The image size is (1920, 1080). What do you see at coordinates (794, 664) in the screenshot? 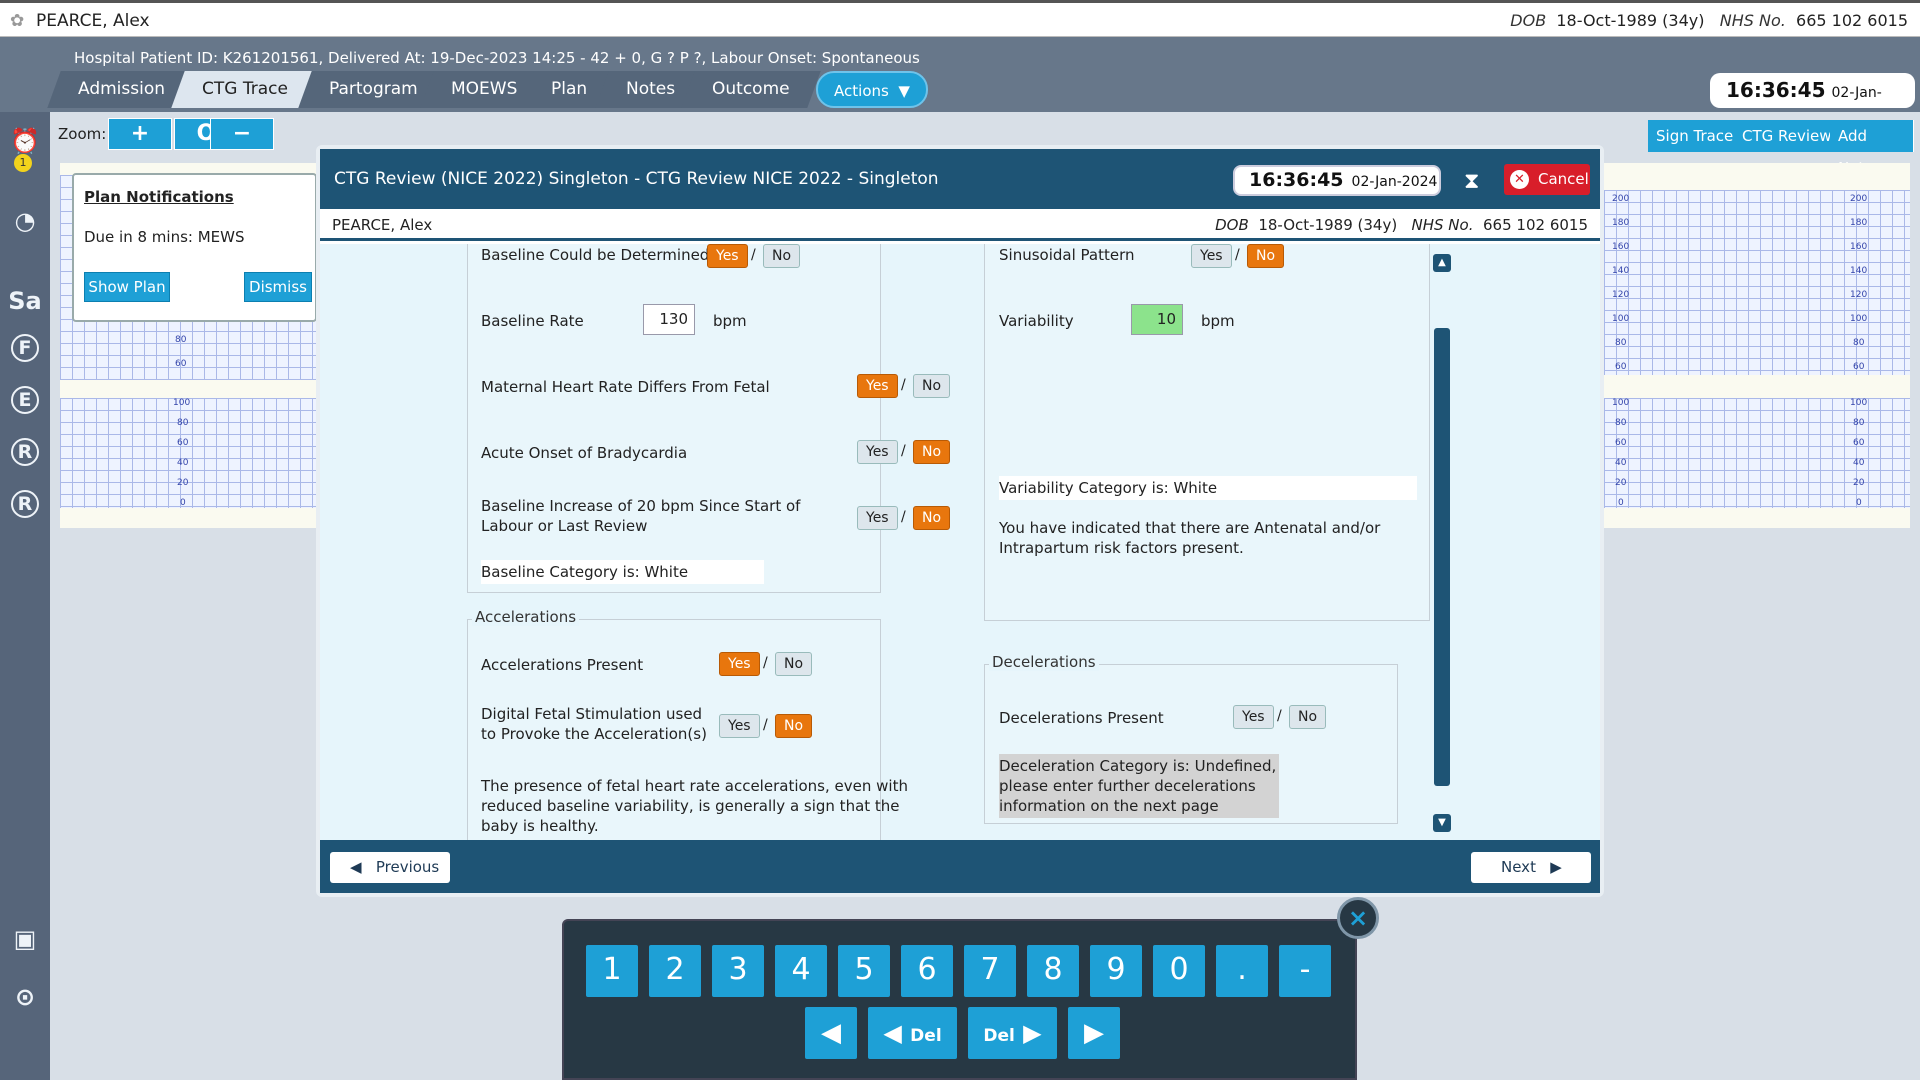
I see `accelerations-present-no: No` at bounding box center [794, 664].